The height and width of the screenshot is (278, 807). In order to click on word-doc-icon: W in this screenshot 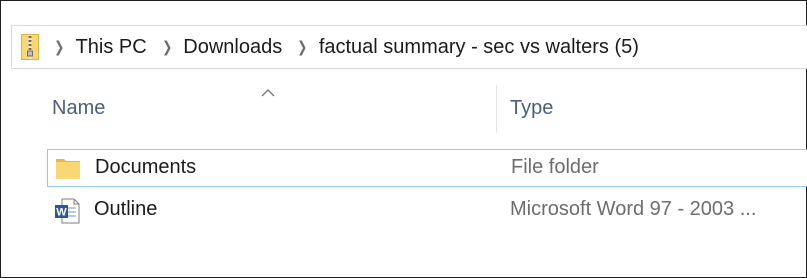, I will do `click(67, 211)`.